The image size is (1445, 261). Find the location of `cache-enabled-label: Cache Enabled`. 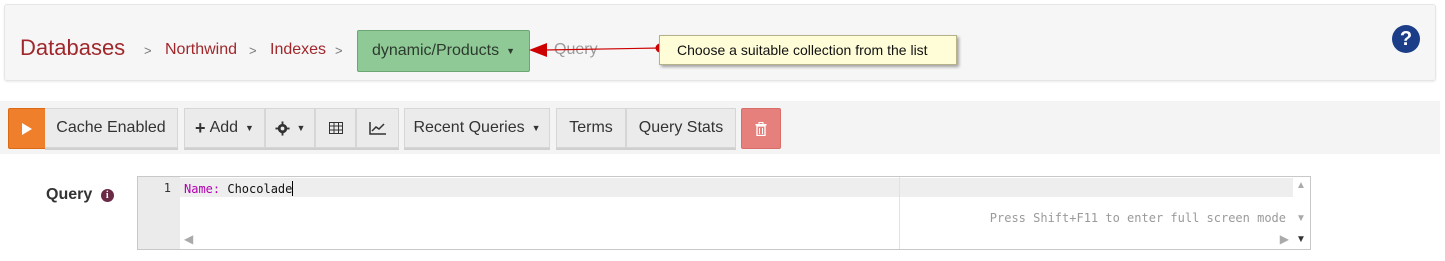

cache-enabled-label: Cache Enabled is located at coordinates (111, 127).